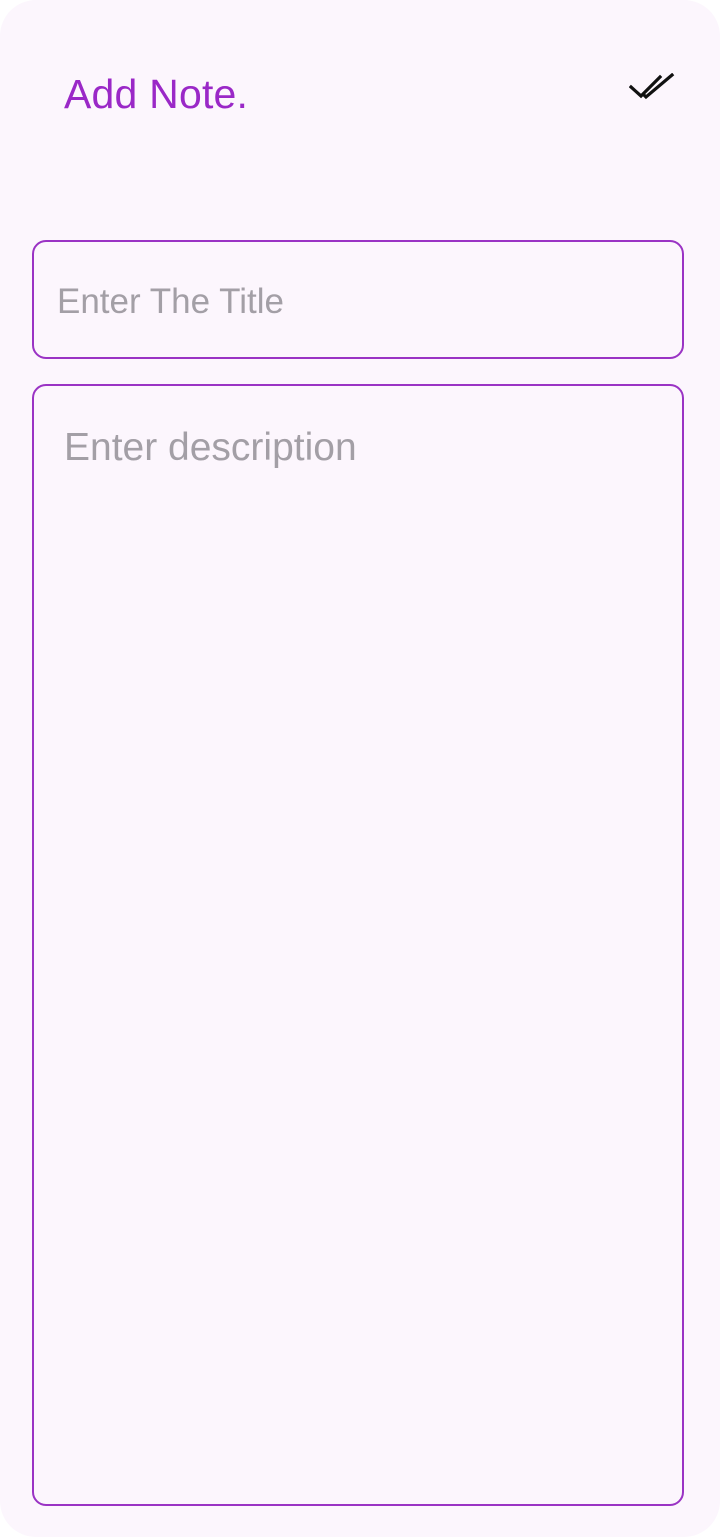 The height and width of the screenshot is (1537, 720). I want to click on description-input-placeholder: Enter description, so click(210, 447).